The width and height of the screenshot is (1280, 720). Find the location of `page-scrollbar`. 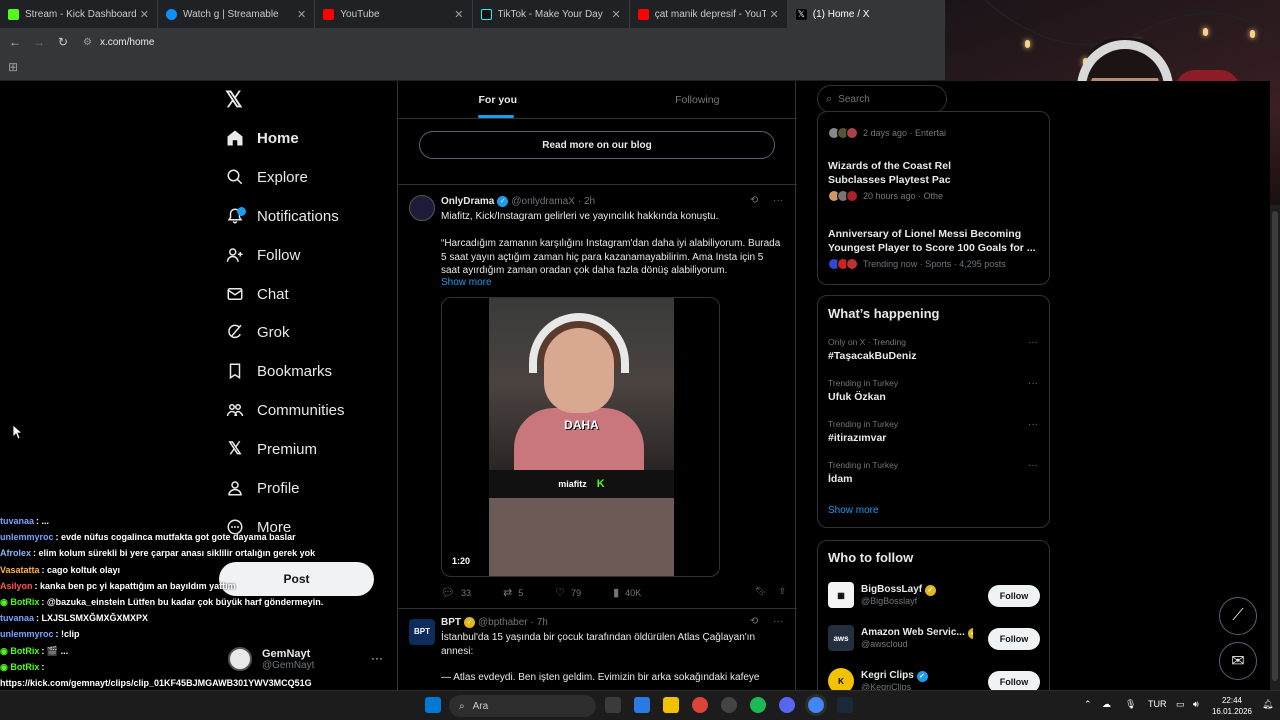

page-scrollbar is located at coordinates (1275, 447).